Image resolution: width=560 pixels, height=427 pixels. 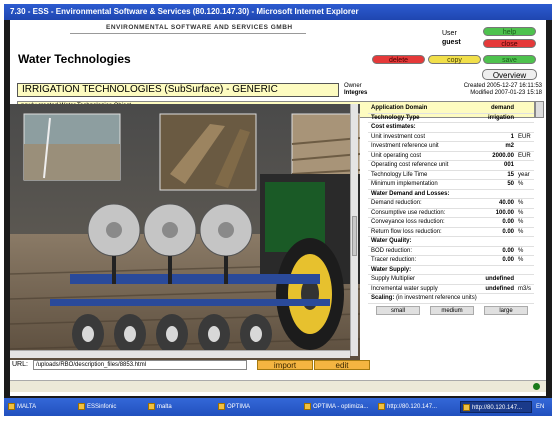 I want to click on property-row: Demand reduction: 40.00%, so click(x=451, y=204).